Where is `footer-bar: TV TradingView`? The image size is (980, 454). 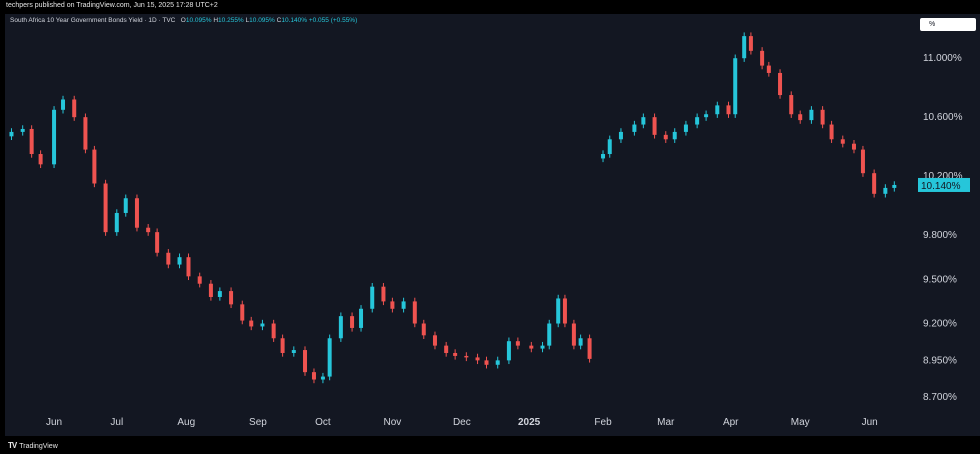
footer-bar: TV TradingView is located at coordinates (490, 445).